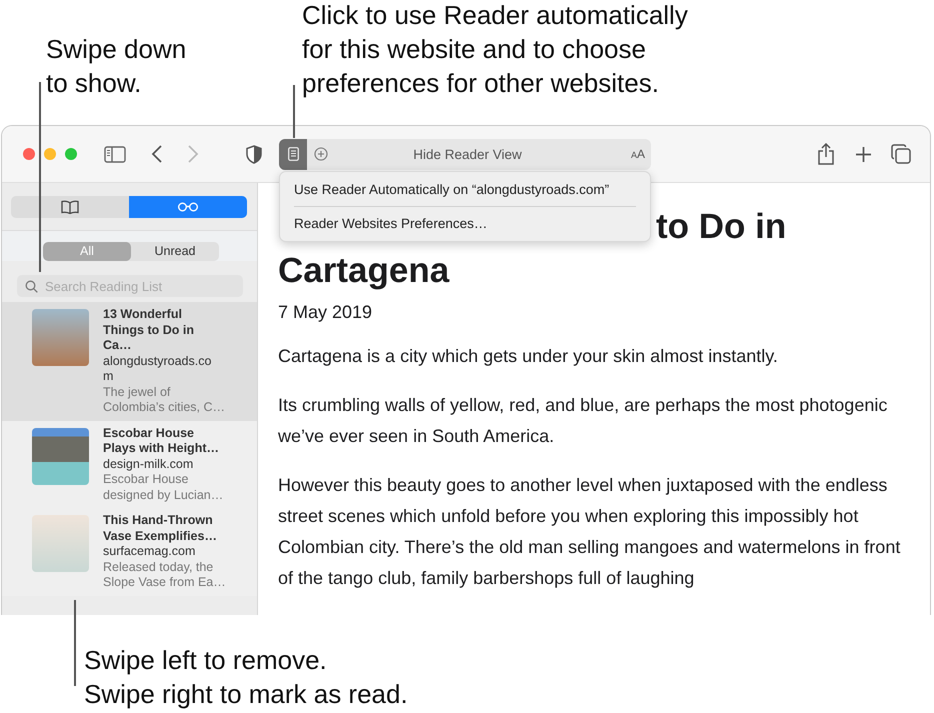 The image size is (934, 713). What do you see at coordinates (246, 677) in the screenshot?
I see `callout-text: Swipe left to remove. Swipe right to mark as read.` at bounding box center [246, 677].